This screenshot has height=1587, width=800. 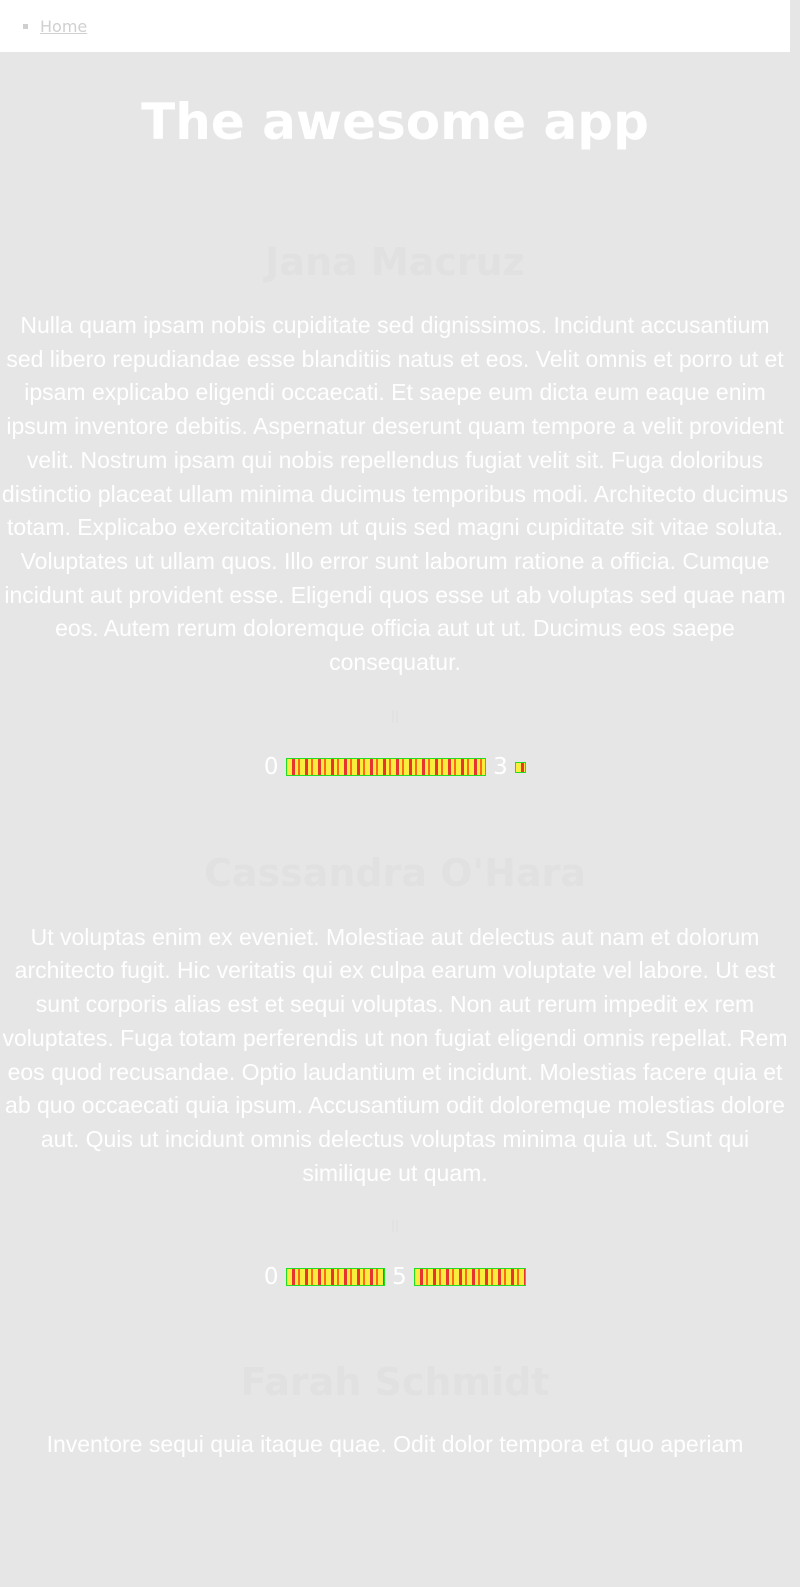 I want to click on top-nav: Home, so click(x=395, y=26).